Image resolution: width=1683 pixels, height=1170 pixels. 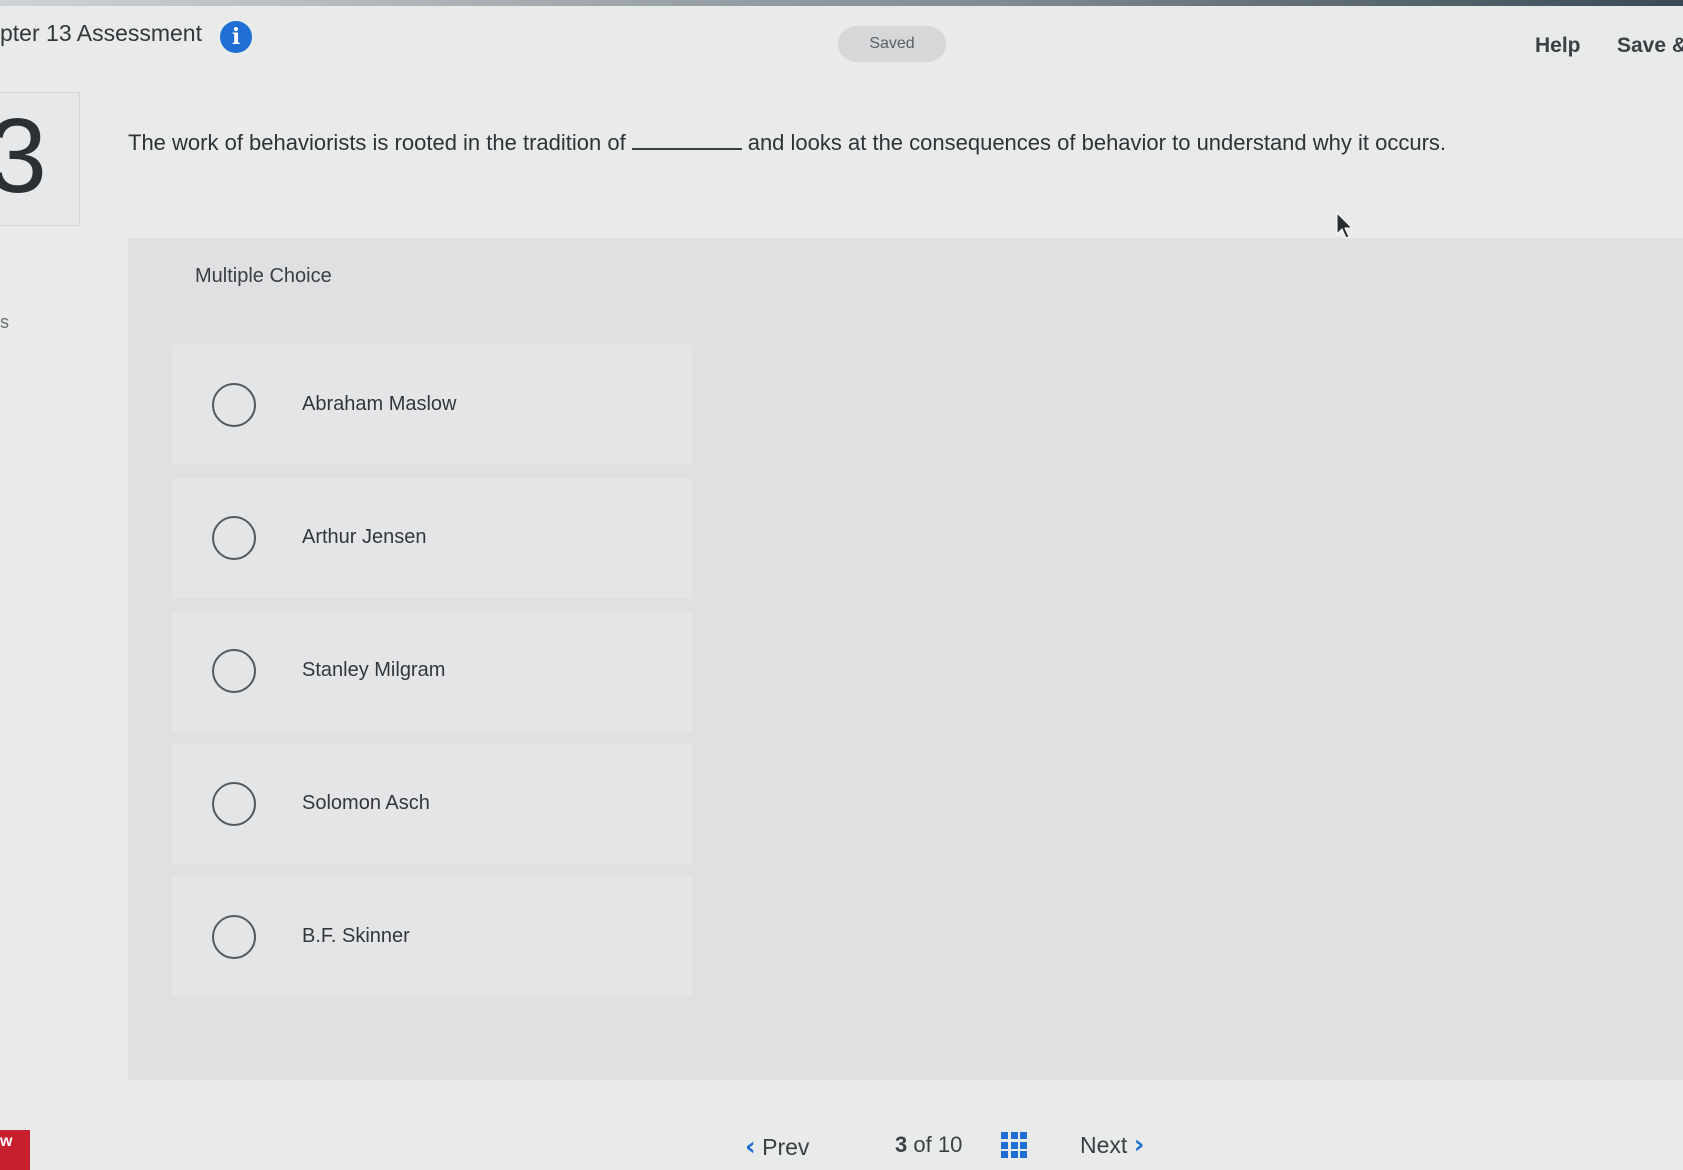 What do you see at coordinates (841, 3) in the screenshot?
I see `top-accent-bar` at bounding box center [841, 3].